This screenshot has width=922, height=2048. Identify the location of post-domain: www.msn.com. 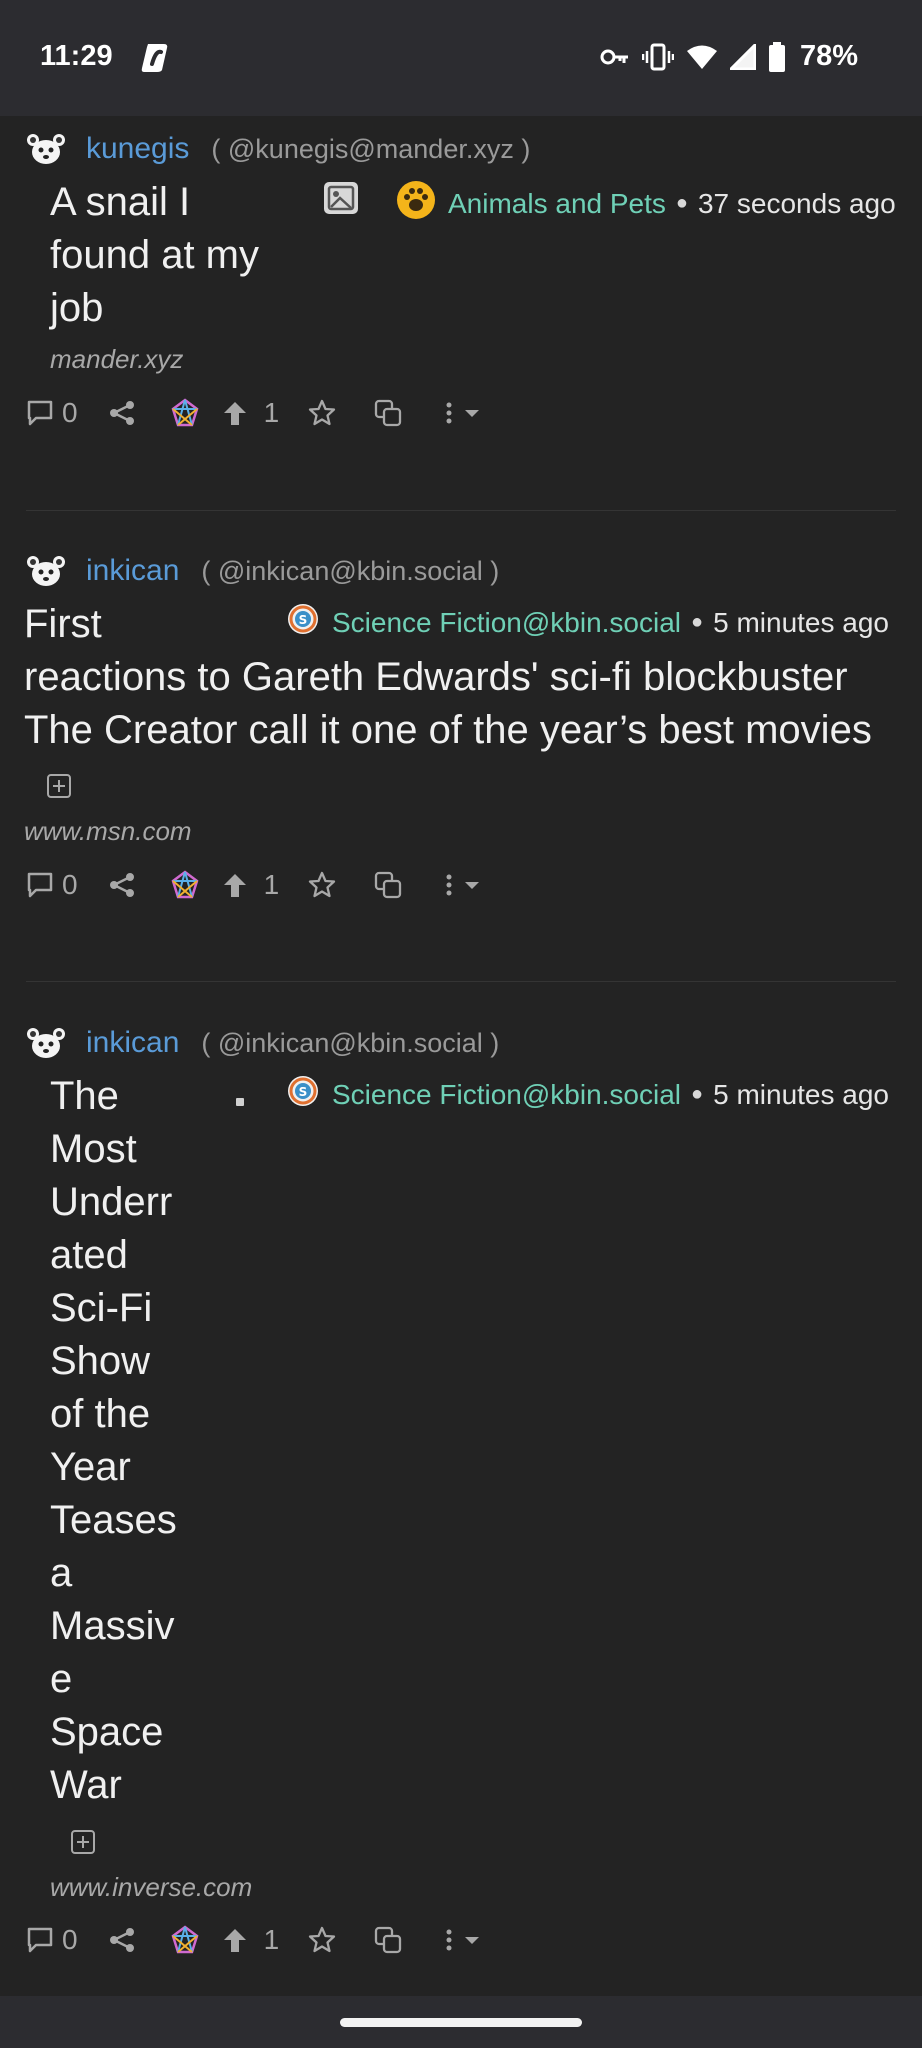
(108, 831).